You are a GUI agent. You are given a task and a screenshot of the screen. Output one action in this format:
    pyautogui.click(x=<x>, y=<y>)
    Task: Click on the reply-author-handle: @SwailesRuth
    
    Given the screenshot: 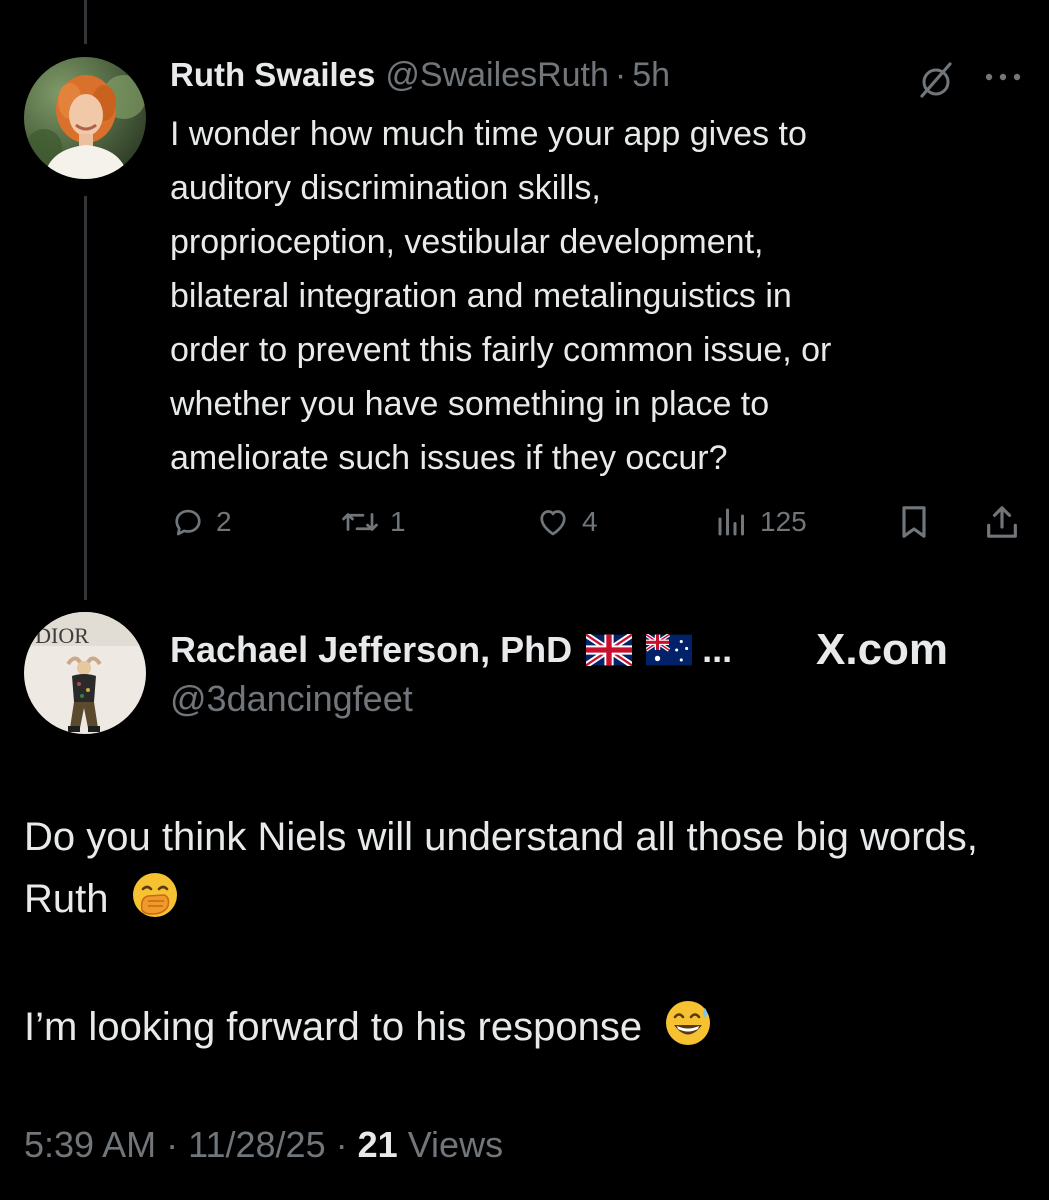 What is the action you would take?
    pyautogui.click(x=497, y=75)
    